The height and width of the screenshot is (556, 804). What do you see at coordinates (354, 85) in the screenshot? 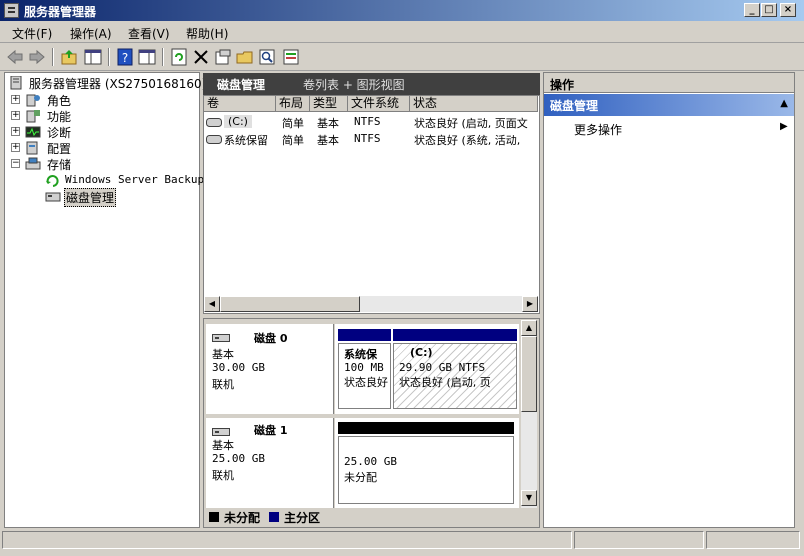
I see `view-mode-label: 卷列表 + 图形视图` at bounding box center [354, 85].